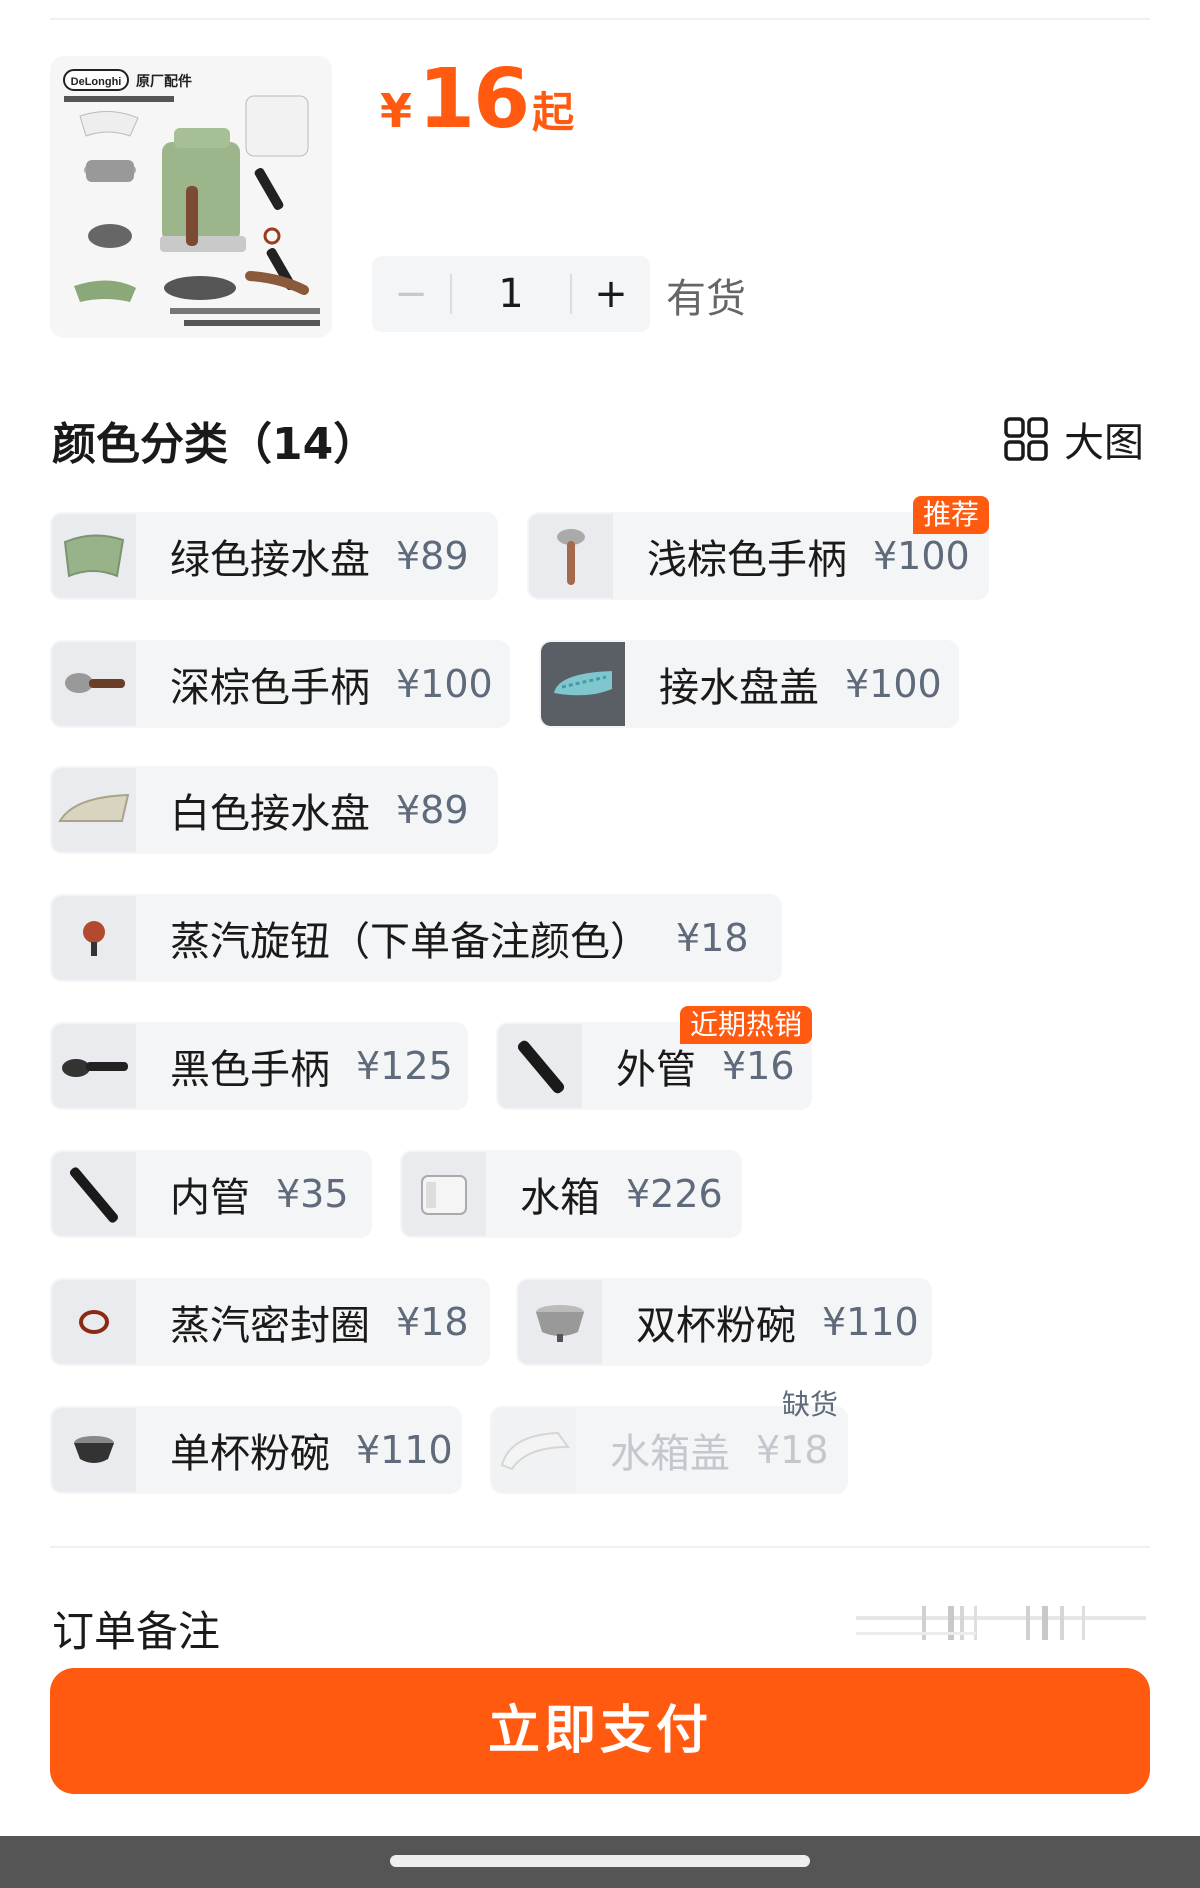  What do you see at coordinates (656, 1070) in the screenshot?
I see `option-name: 外管` at bounding box center [656, 1070].